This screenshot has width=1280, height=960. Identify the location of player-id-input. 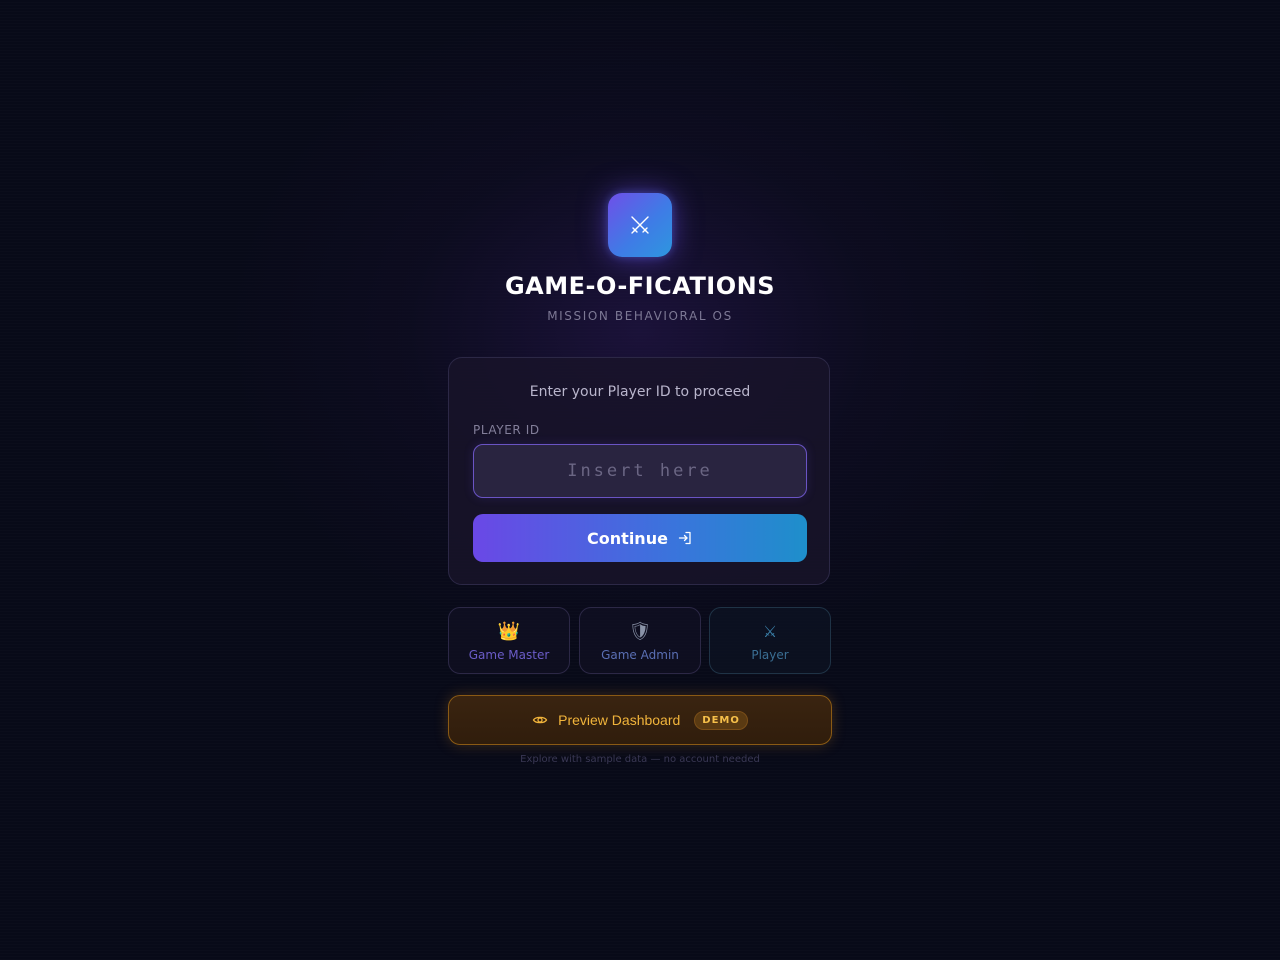
(640, 471).